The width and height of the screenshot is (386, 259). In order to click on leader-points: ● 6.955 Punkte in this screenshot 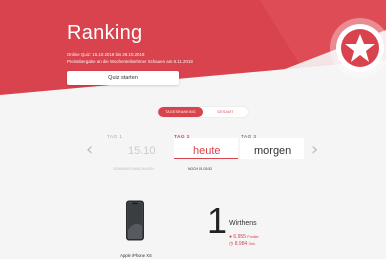, I will do `click(244, 237)`.